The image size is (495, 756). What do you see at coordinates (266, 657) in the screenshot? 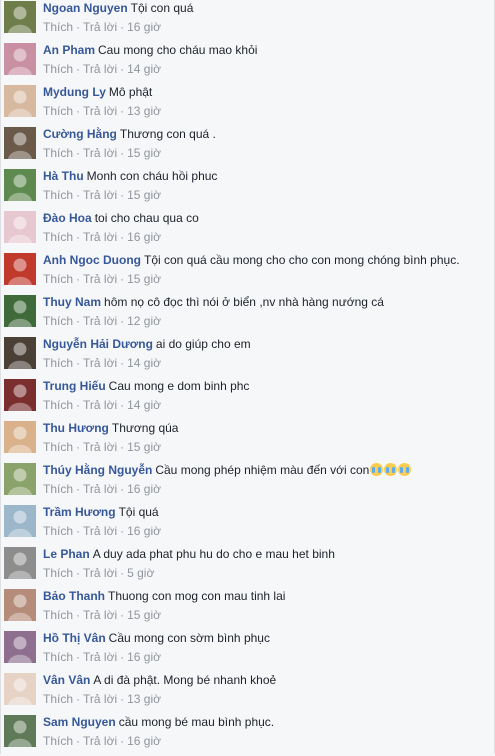
I see `comment-actions: Thích · Trả lời · 16 giờ` at bounding box center [266, 657].